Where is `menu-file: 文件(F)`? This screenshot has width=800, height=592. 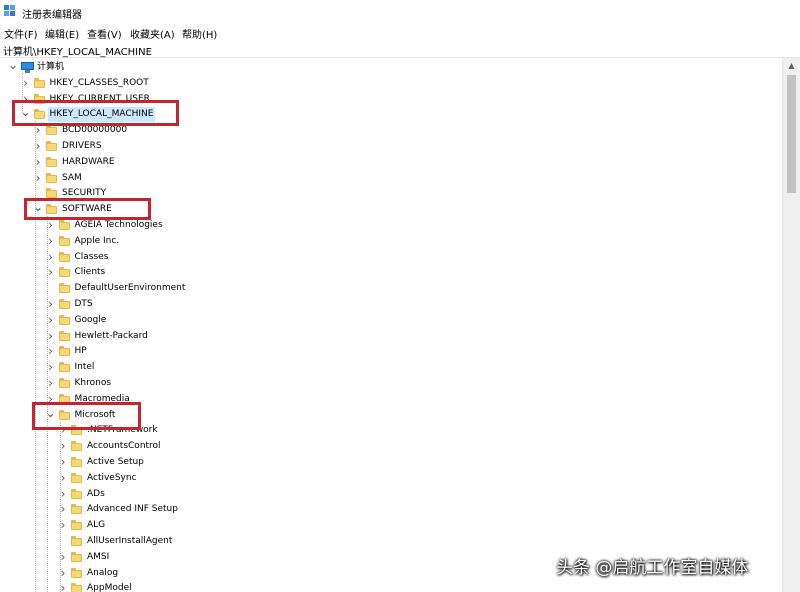 menu-file: 文件(F) is located at coordinates (21, 33).